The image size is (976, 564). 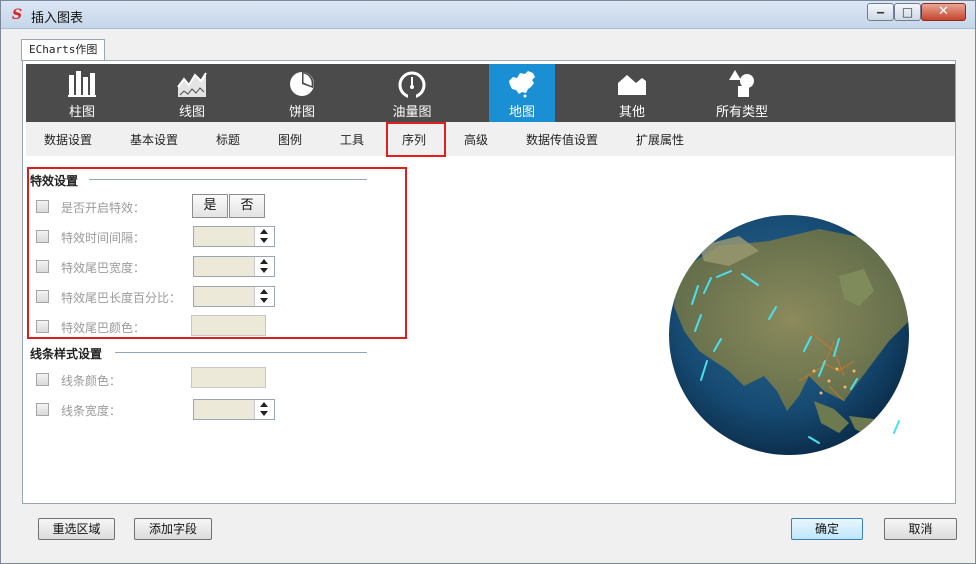 I want to click on effect-interval-label: 特效时间间隔：, so click(x=103, y=238).